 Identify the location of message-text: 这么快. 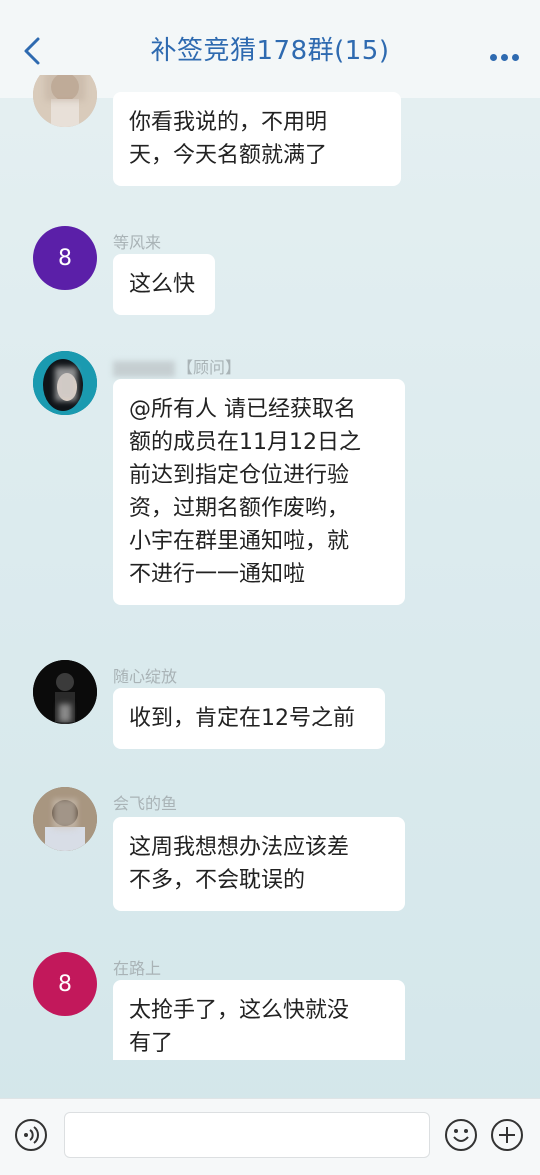
(162, 284).